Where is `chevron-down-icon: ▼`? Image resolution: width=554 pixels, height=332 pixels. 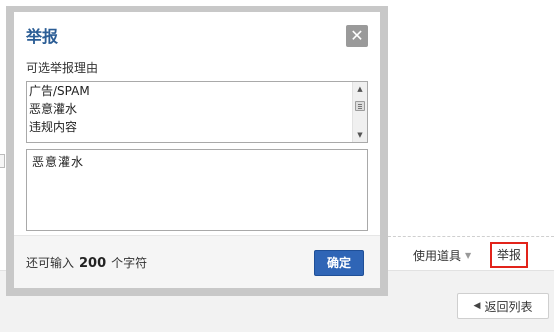 chevron-down-icon: ▼ is located at coordinates (468, 255).